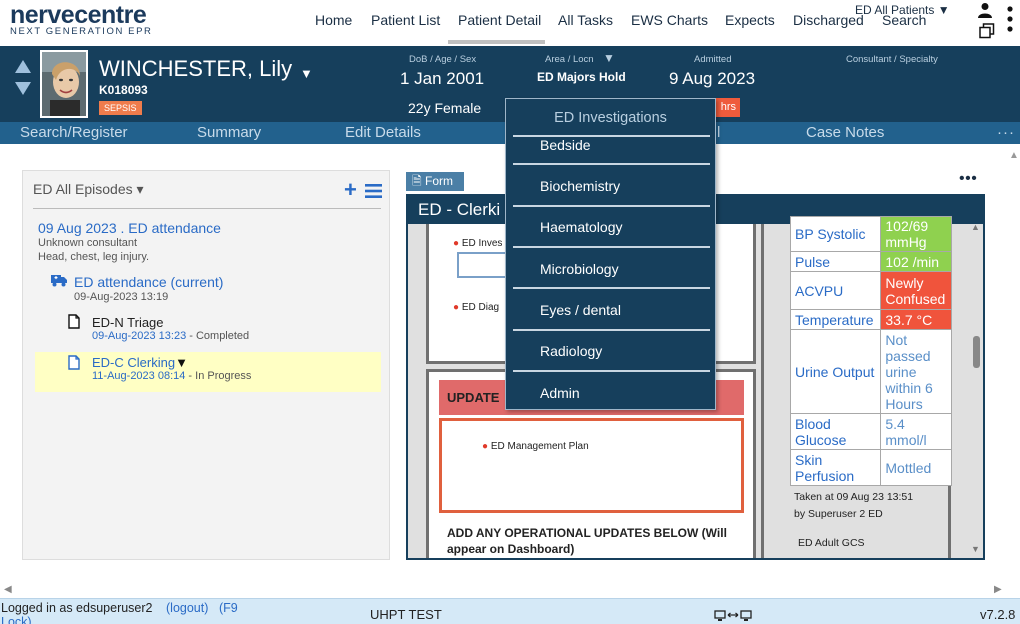 Image resolution: width=1020 pixels, height=624 pixels. What do you see at coordinates (306, 73) in the screenshot?
I see `patient-menu-caret-icon: ▼` at bounding box center [306, 73].